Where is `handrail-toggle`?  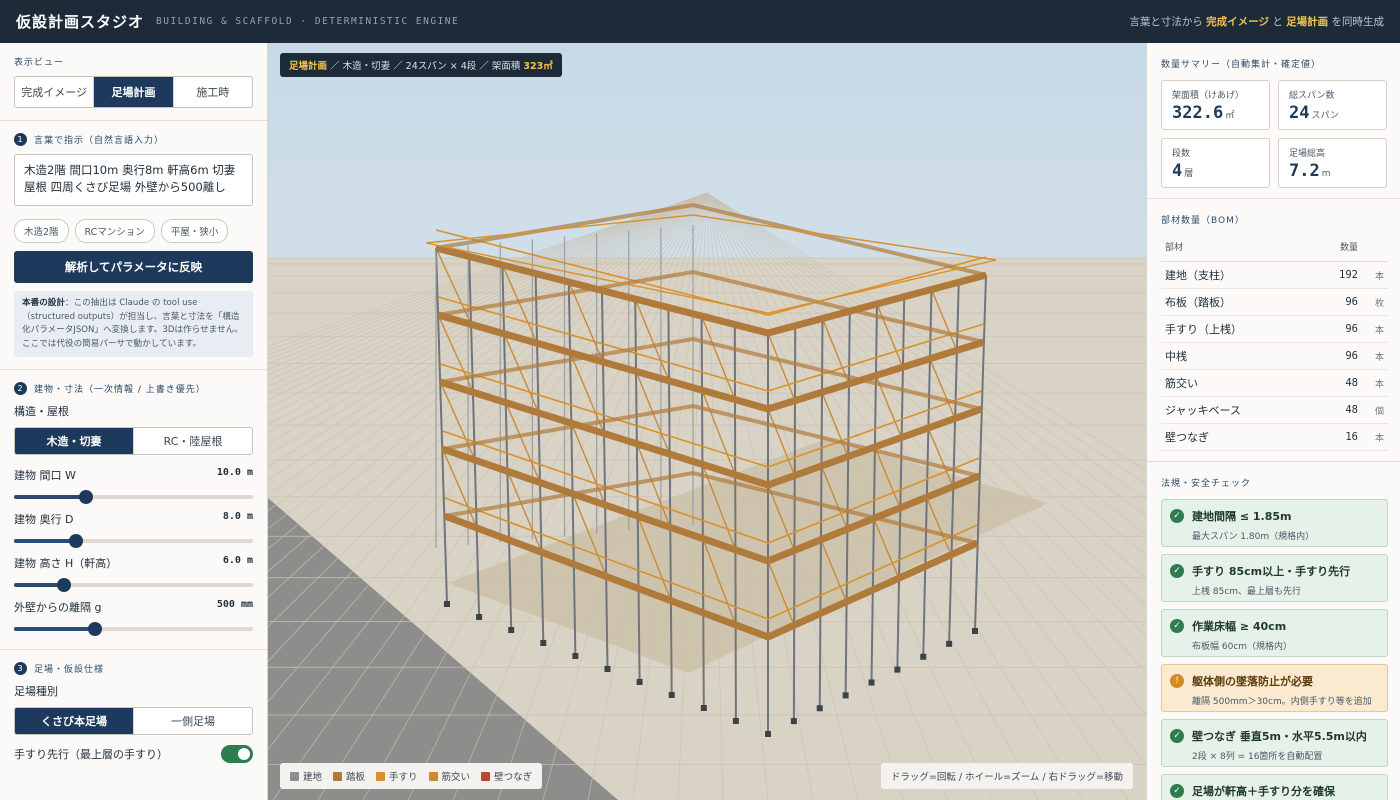 handrail-toggle is located at coordinates (237, 754).